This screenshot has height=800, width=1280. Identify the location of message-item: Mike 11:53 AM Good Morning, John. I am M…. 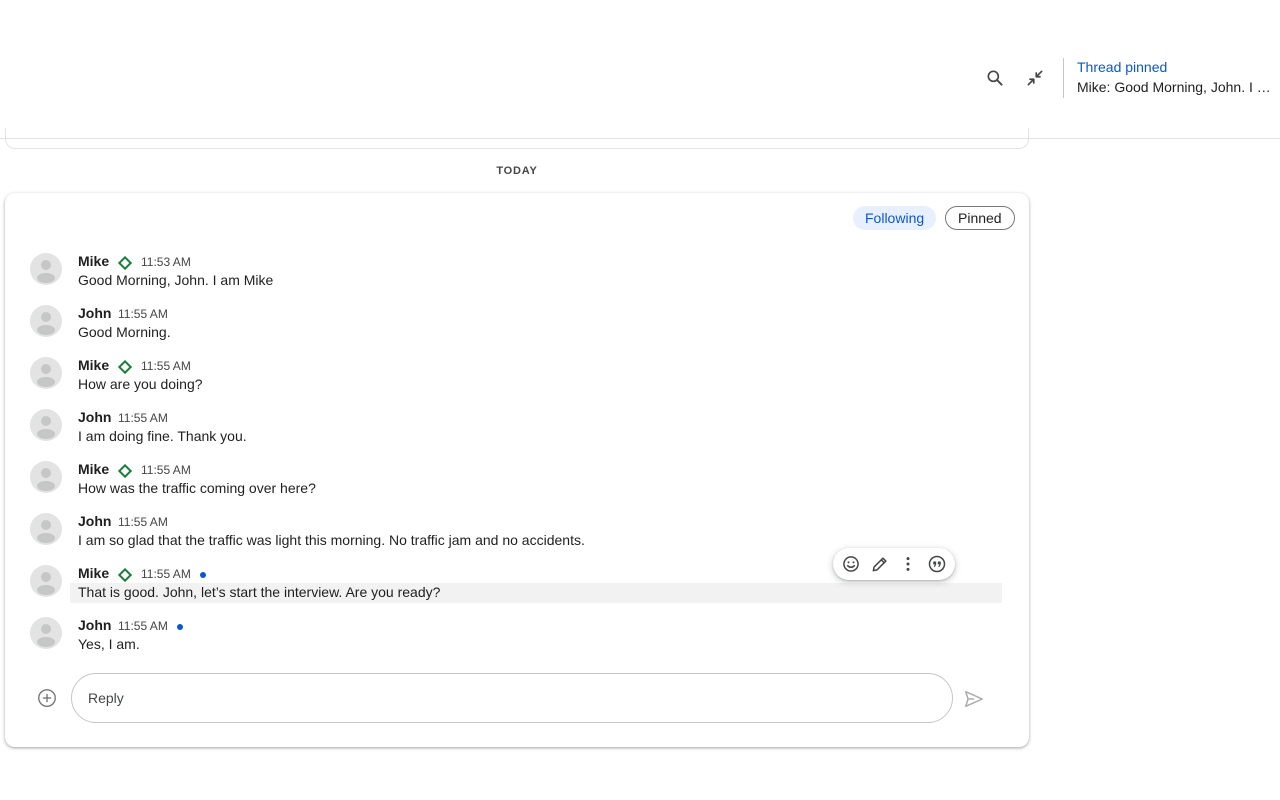
(517, 273).